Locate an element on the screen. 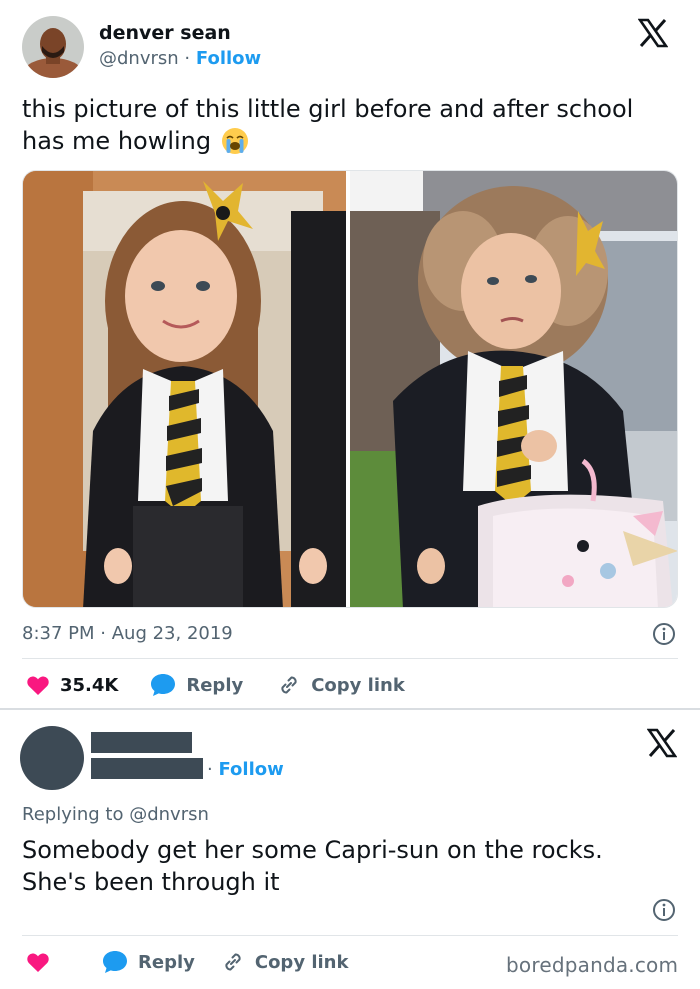  reply-author-avatar is located at coordinates (52, 758).